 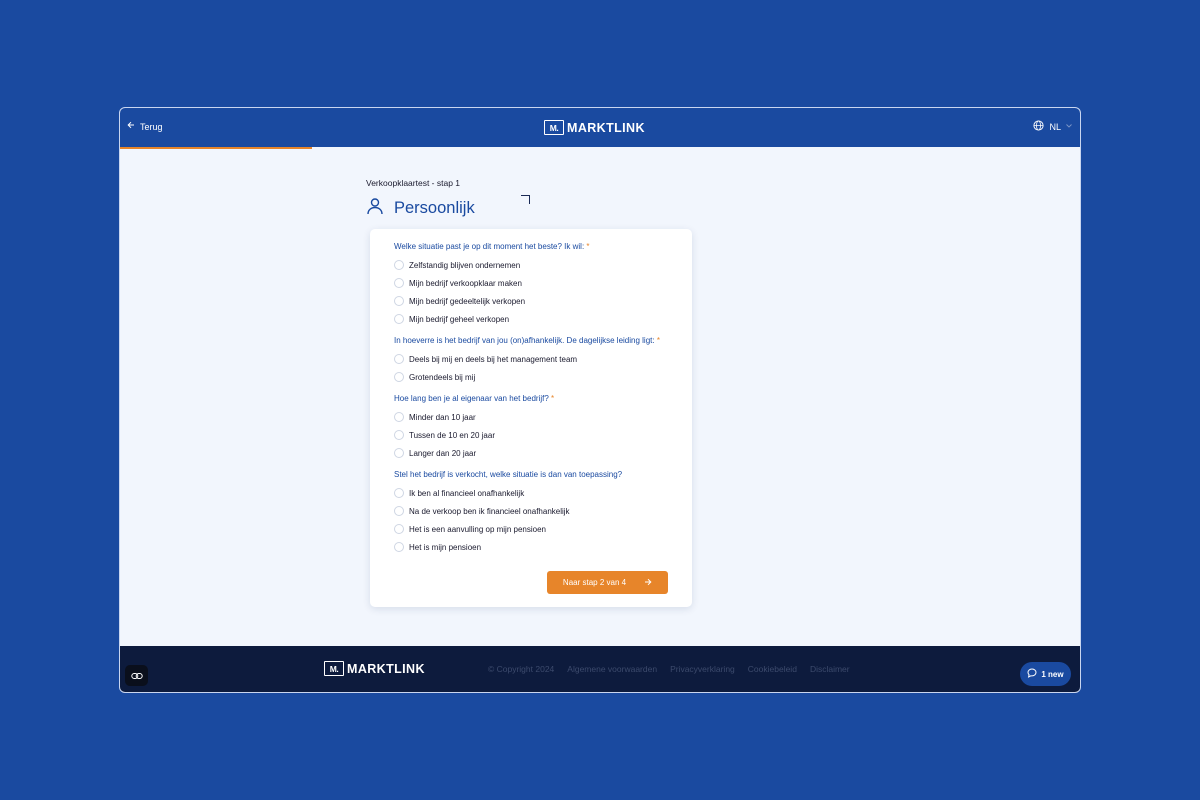 What do you see at coordinates (531, 493) in the screenshot?
I see `radio-option: Ik ben al financieel onafhankelijk` at bounding box center [531, 493].